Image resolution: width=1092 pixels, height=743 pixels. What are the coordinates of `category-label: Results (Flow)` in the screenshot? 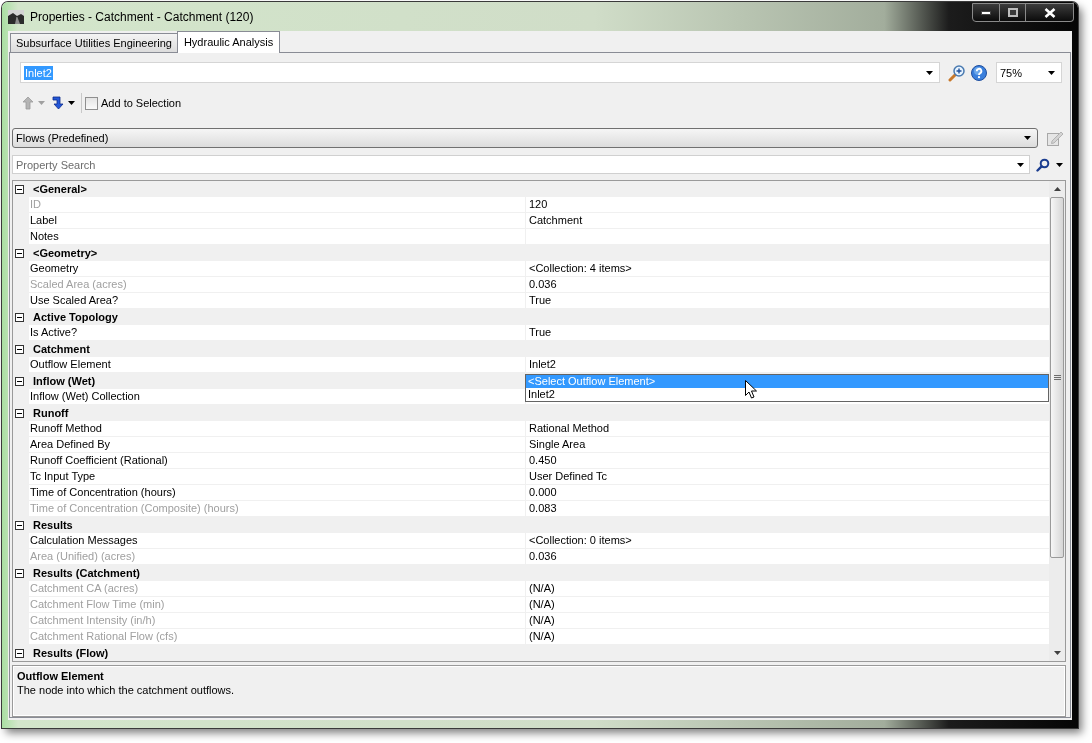 It's located at (70, 653).